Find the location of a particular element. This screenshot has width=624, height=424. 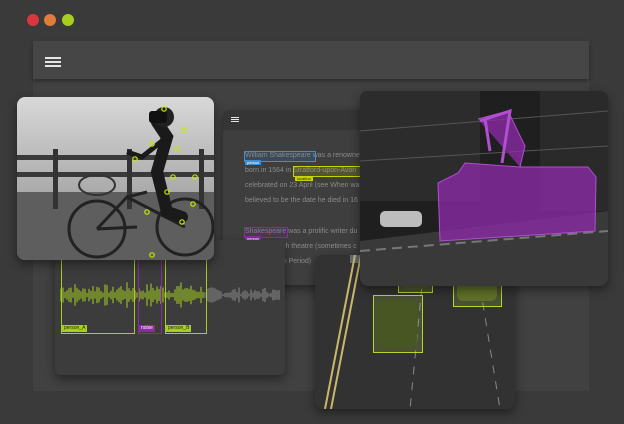

audio-segment-label: person_A is located at coordinates (75, 328).